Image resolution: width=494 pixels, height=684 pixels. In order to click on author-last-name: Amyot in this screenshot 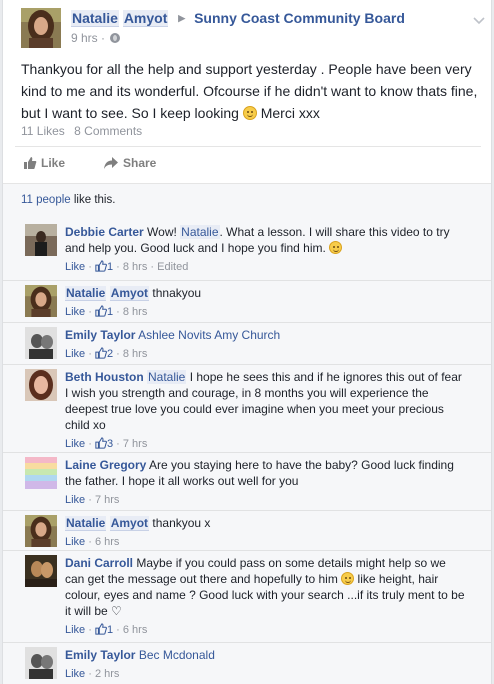, I will do `click(145, 18)`.